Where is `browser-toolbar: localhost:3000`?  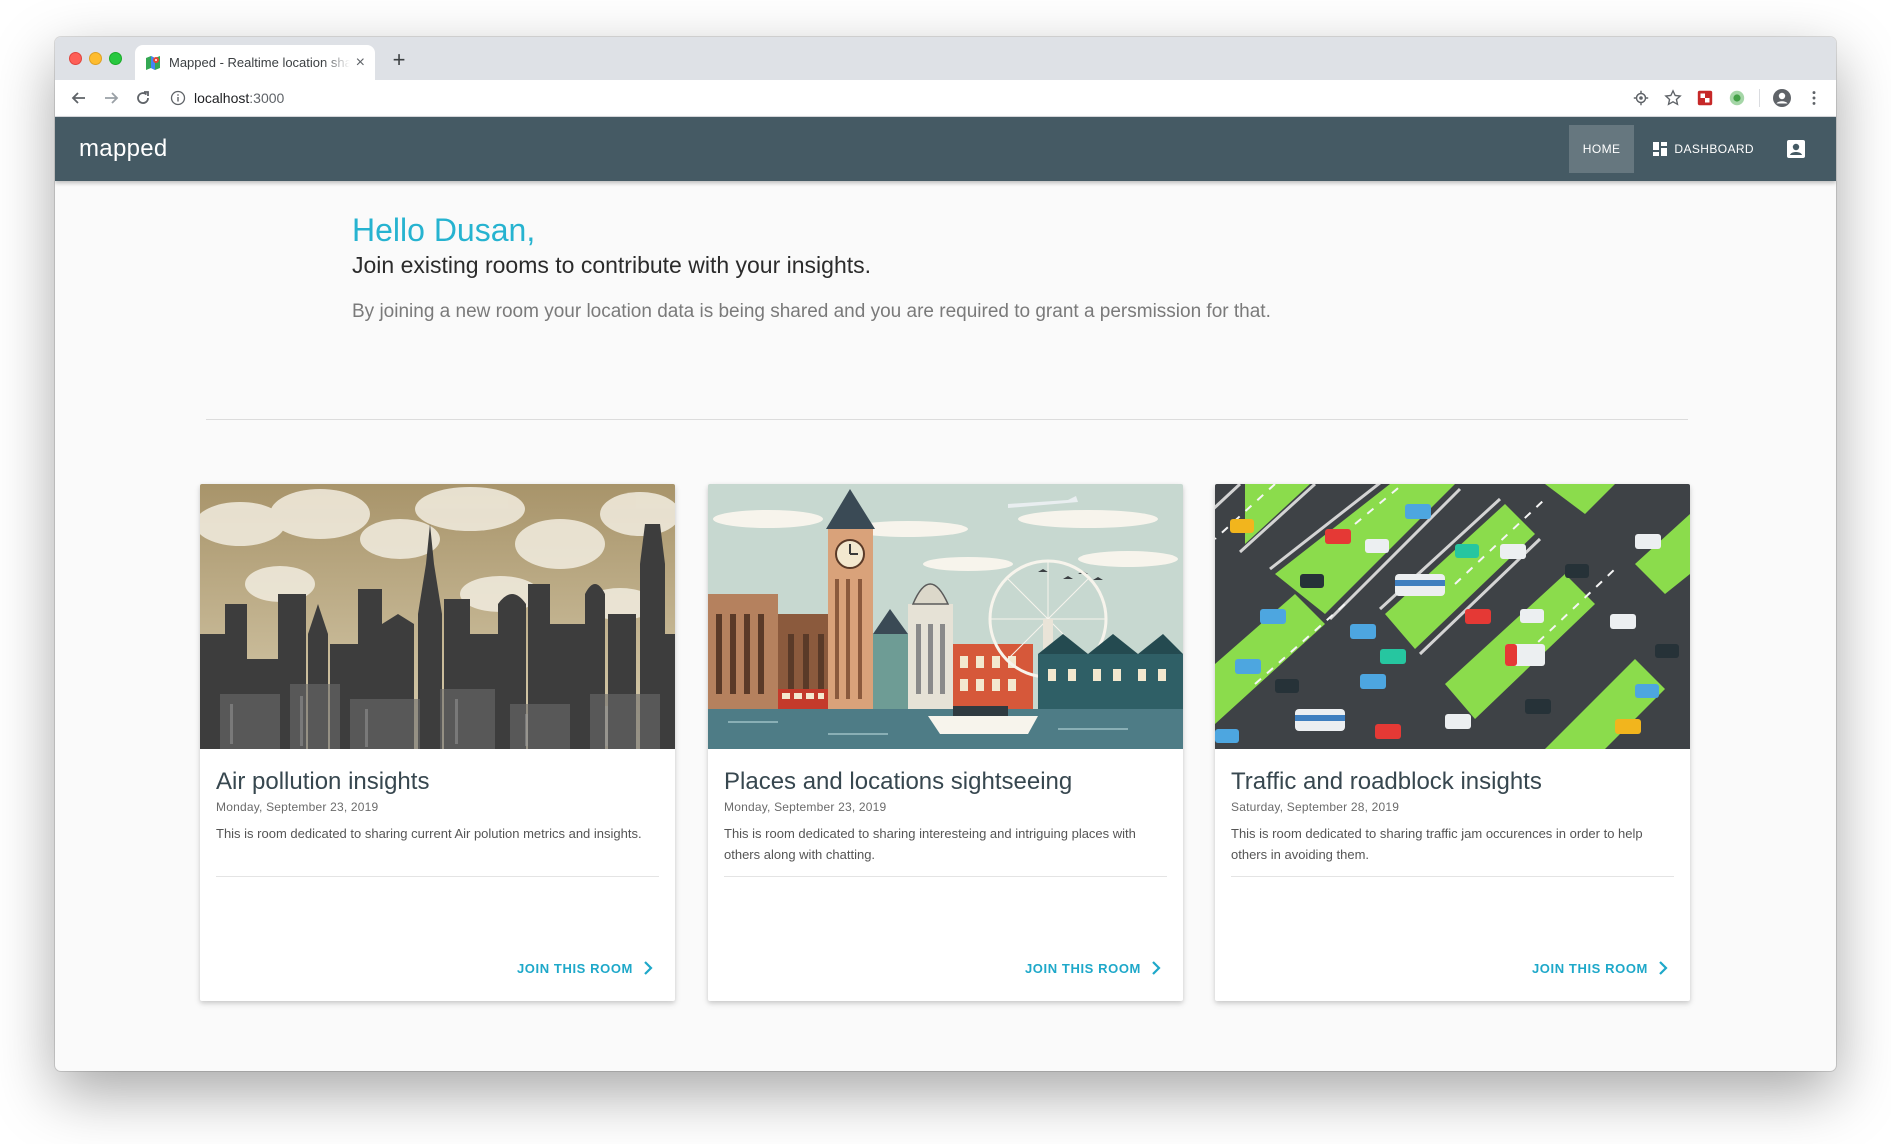
browser-toolbar: localhost:3000 is located at coordinates (945, 98).